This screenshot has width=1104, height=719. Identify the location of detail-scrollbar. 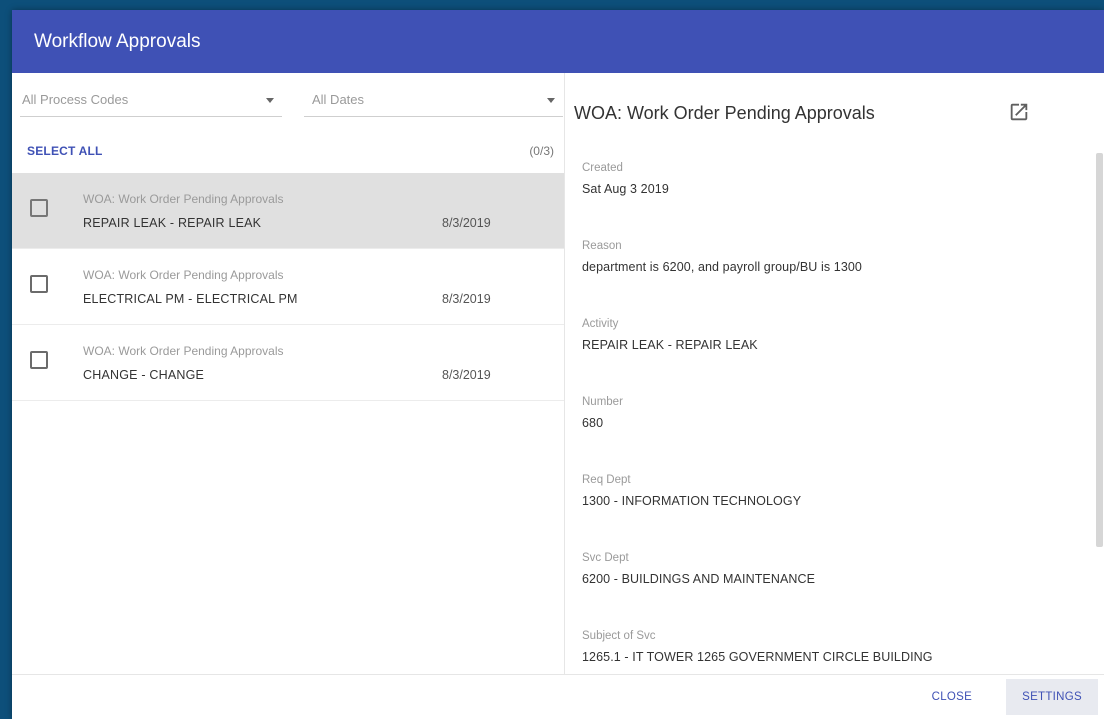
(1099, 350).